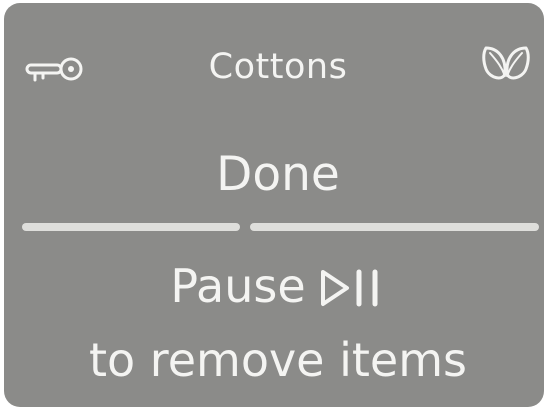  What do you see at coordinates (349, 288) in the screenshot?
I see `play-pause-icon` at bounding box center [349, 288].